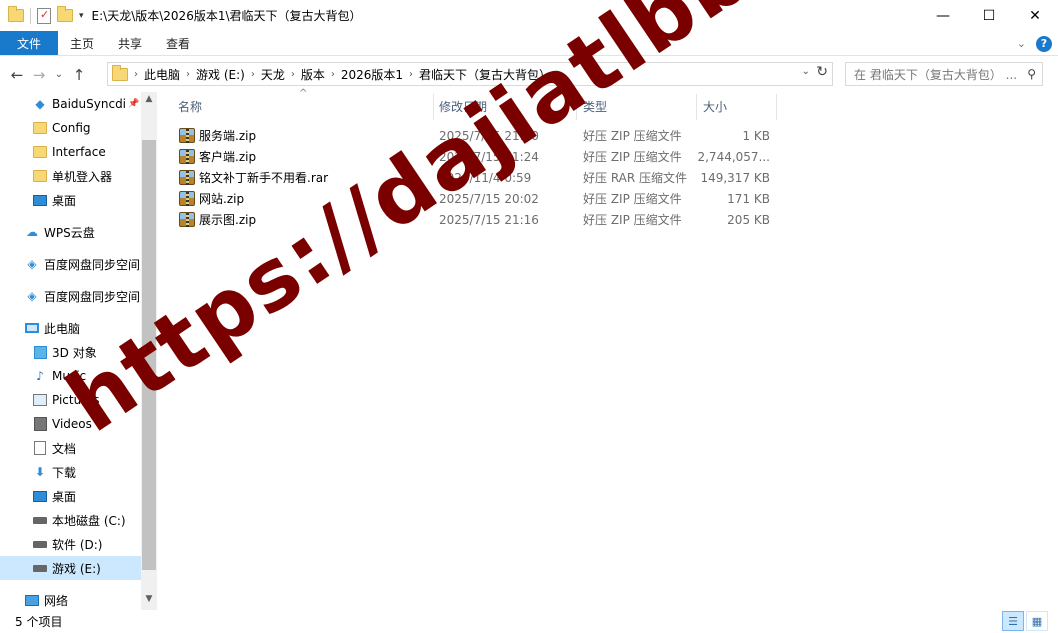  Describe the element at coordinates (32, 600) in the screenshot. I see `network-icon` at that location.